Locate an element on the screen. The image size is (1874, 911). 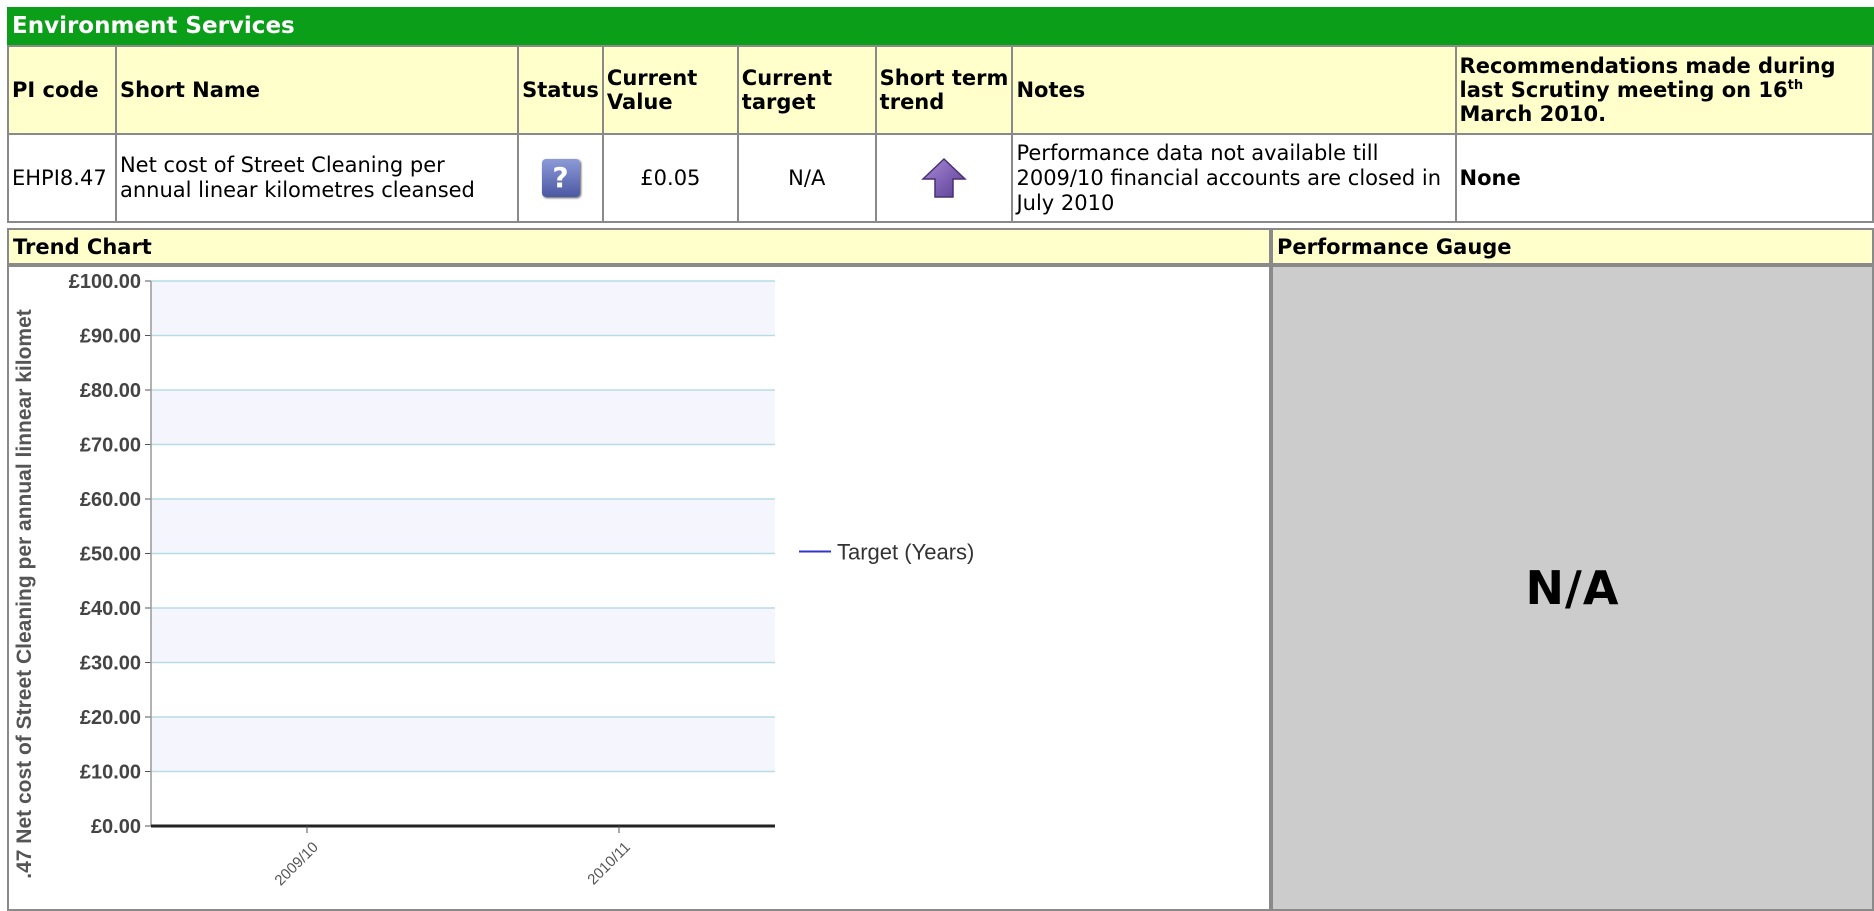
current-value-cell: £0.05 is located at coordinates (670, 178).